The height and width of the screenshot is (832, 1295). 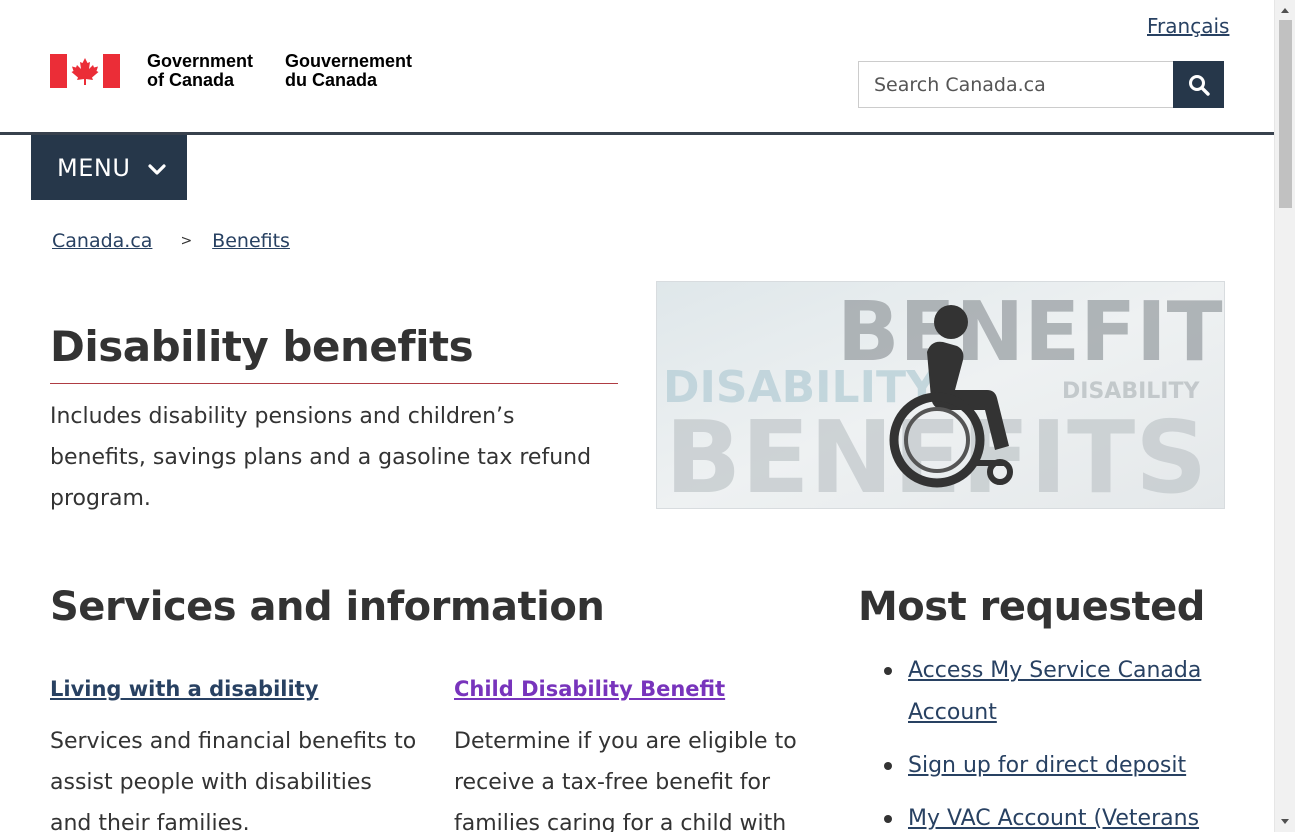 I want to click on menu-label: MENU, so click(x=94, y=167).